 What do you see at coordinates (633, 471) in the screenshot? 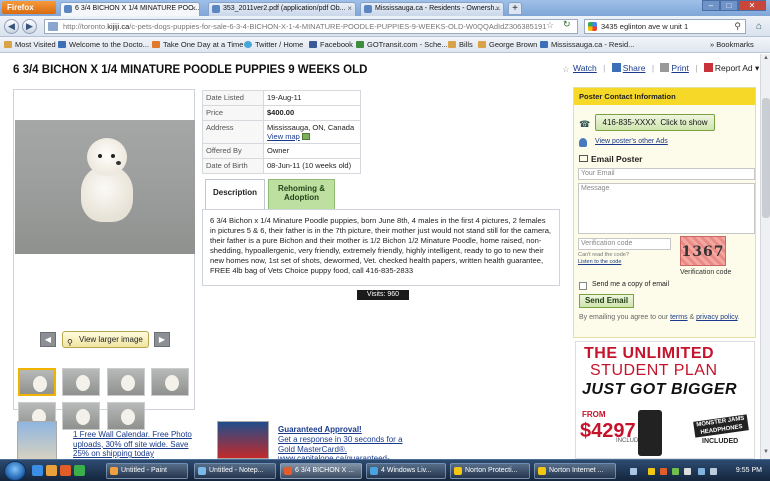
I see `keyboard-icon` at bounding box center [633, 471].